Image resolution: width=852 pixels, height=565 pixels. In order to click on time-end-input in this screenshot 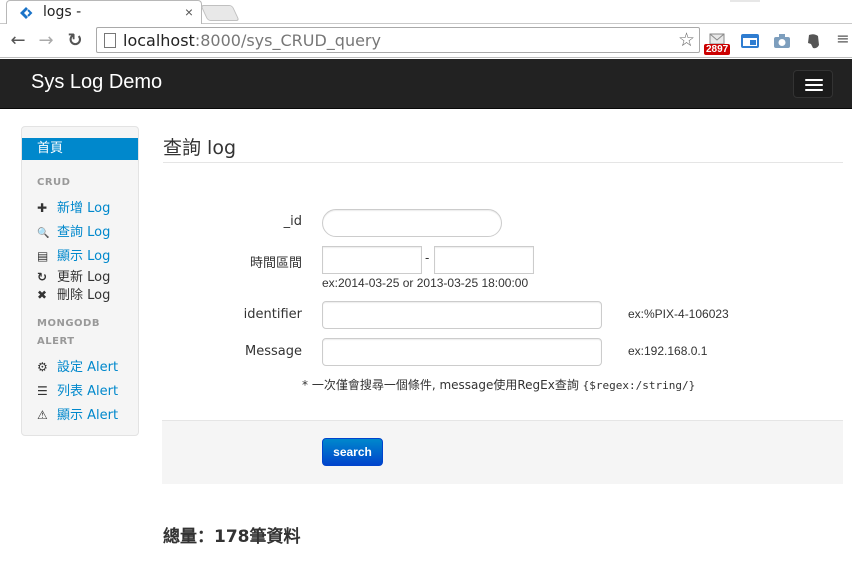, I will do `click(484, 260)`.